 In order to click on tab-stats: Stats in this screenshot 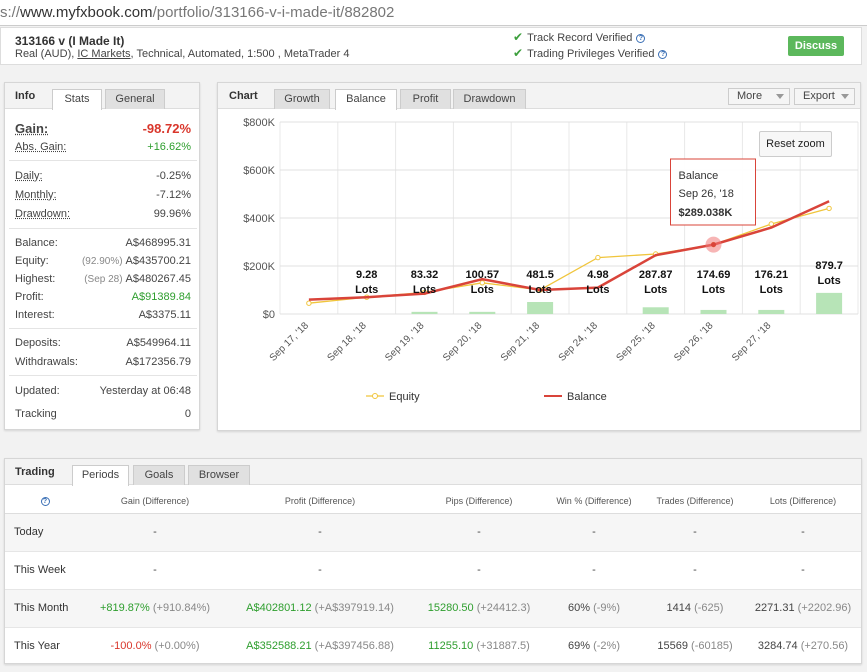, I will do `click(77, 99)`.